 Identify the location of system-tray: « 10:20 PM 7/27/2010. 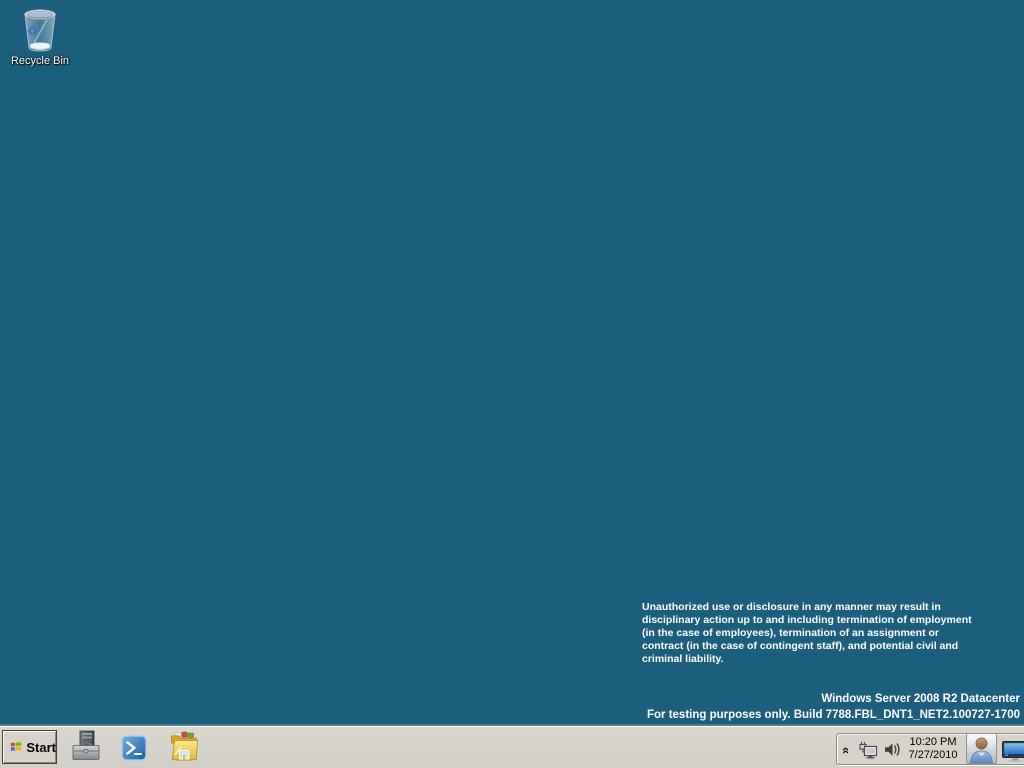
(930, 749).